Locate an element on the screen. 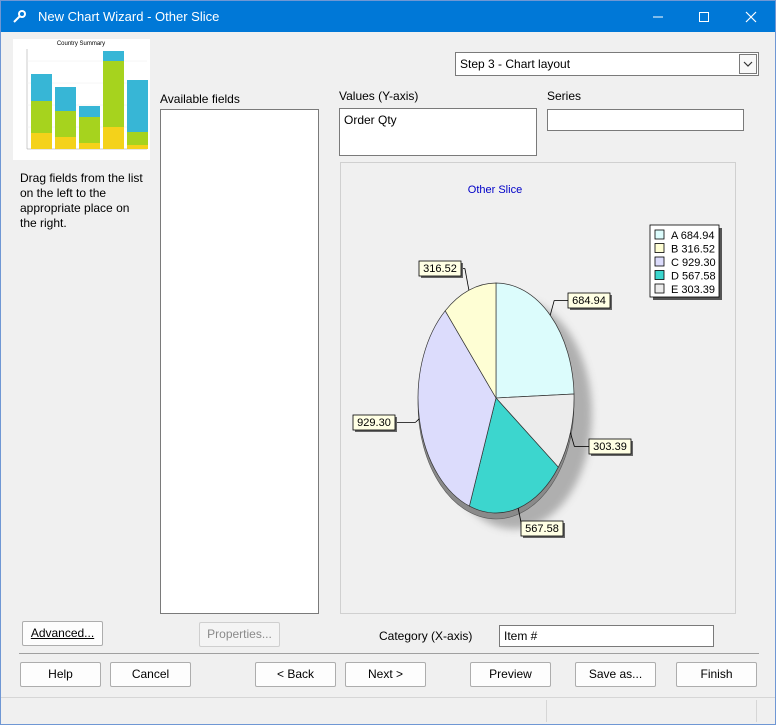  legend-entry-c: C 929.30 is located at coordinates (693, 263).